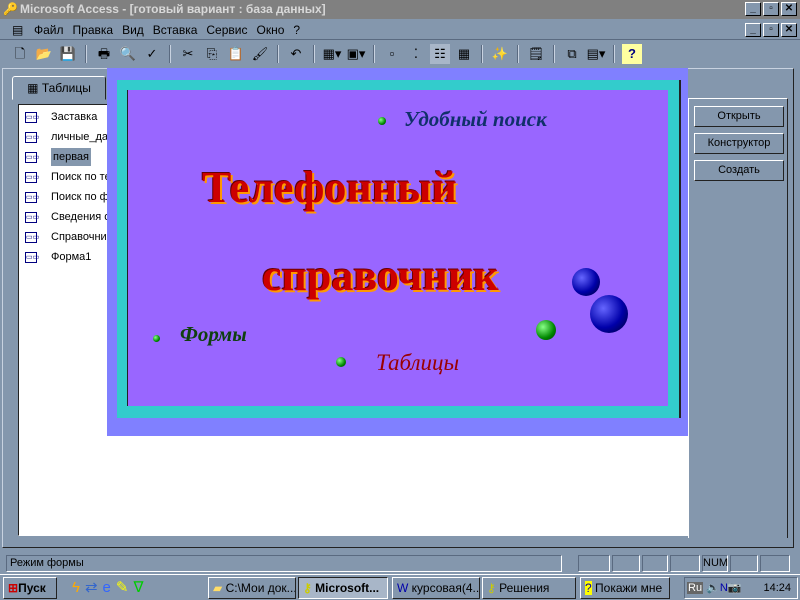 The width and height of the screenshot is (800, 600). I want to click on menu-window: Окно, so click(270, 30).